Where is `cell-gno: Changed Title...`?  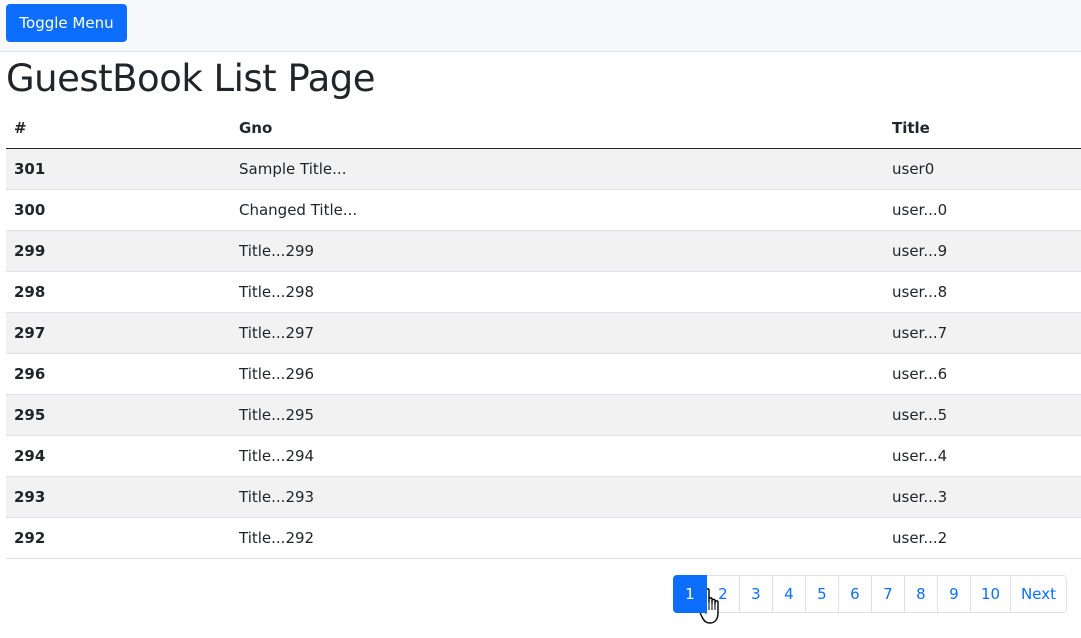 cell-gno: Changed Title... is located at coordinates (557, 210).